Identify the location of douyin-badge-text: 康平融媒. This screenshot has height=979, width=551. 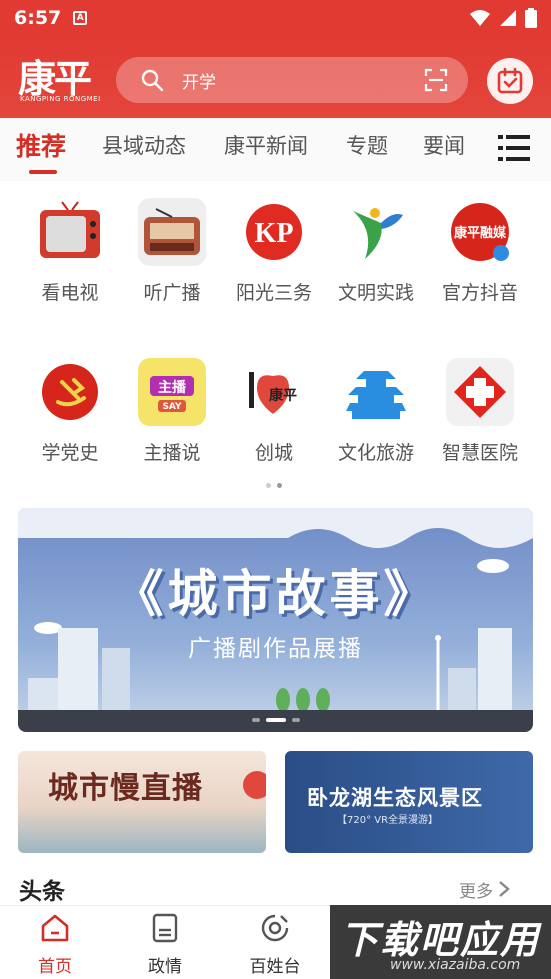
(480, 233).